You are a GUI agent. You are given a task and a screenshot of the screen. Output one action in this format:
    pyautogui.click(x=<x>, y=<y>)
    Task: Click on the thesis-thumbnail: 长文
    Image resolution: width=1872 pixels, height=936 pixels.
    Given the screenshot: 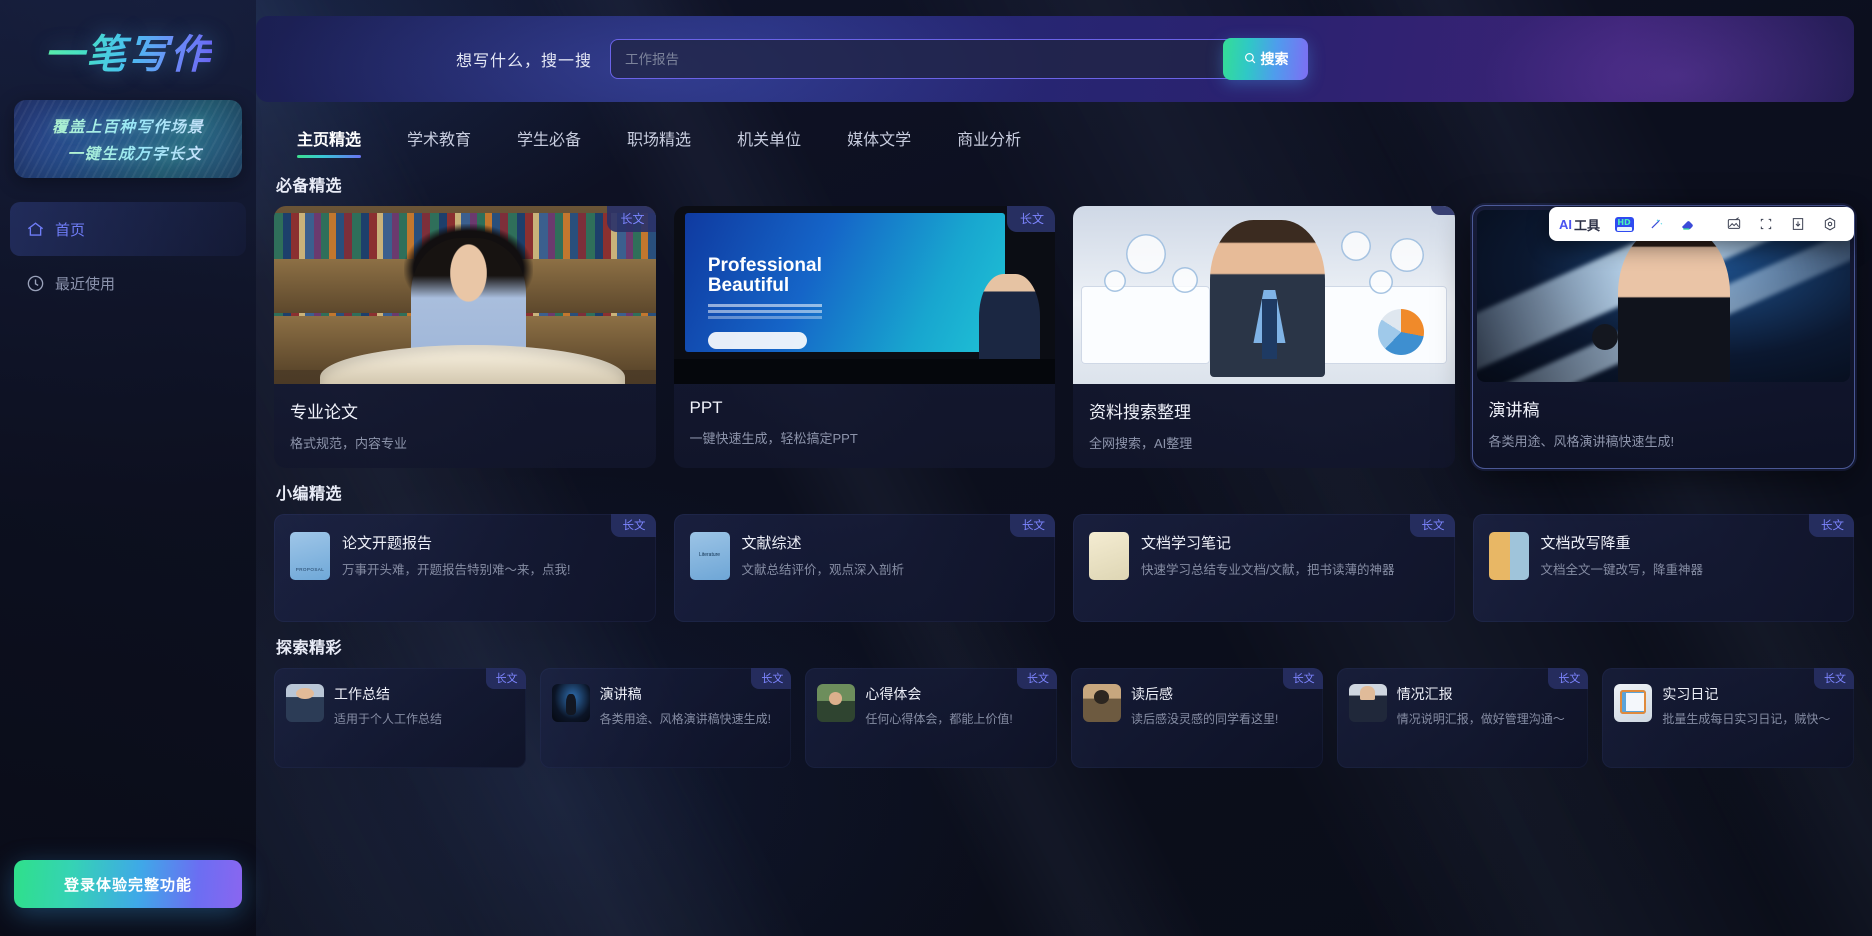 What is the action you would take?
    pyautogui.click(x=465, y=295)
    